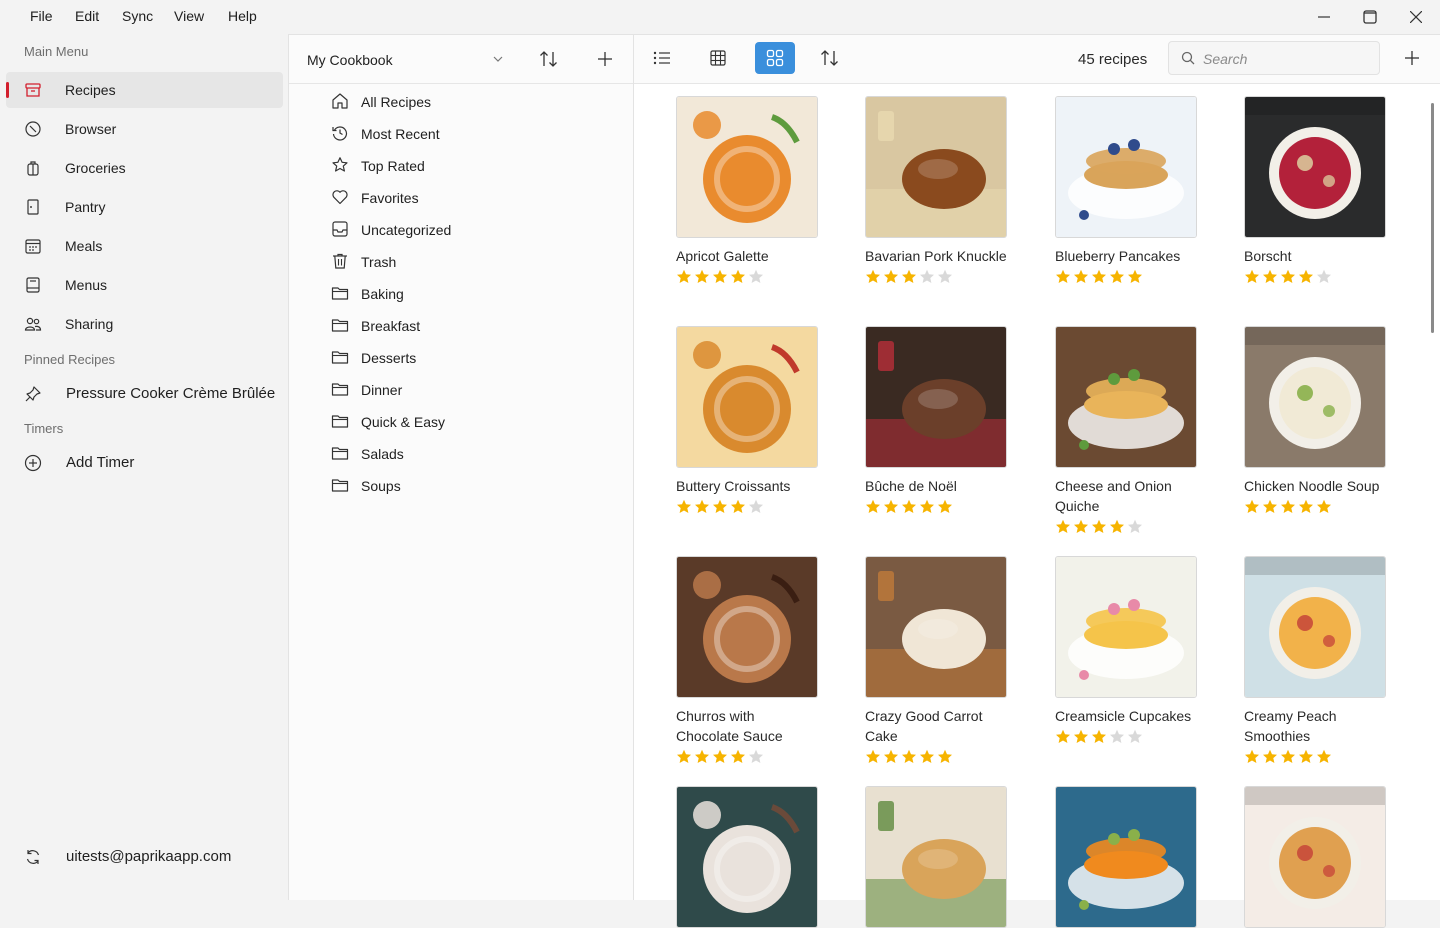  I want to click on sidebar-item-browser: Browser, so click(144, 129).